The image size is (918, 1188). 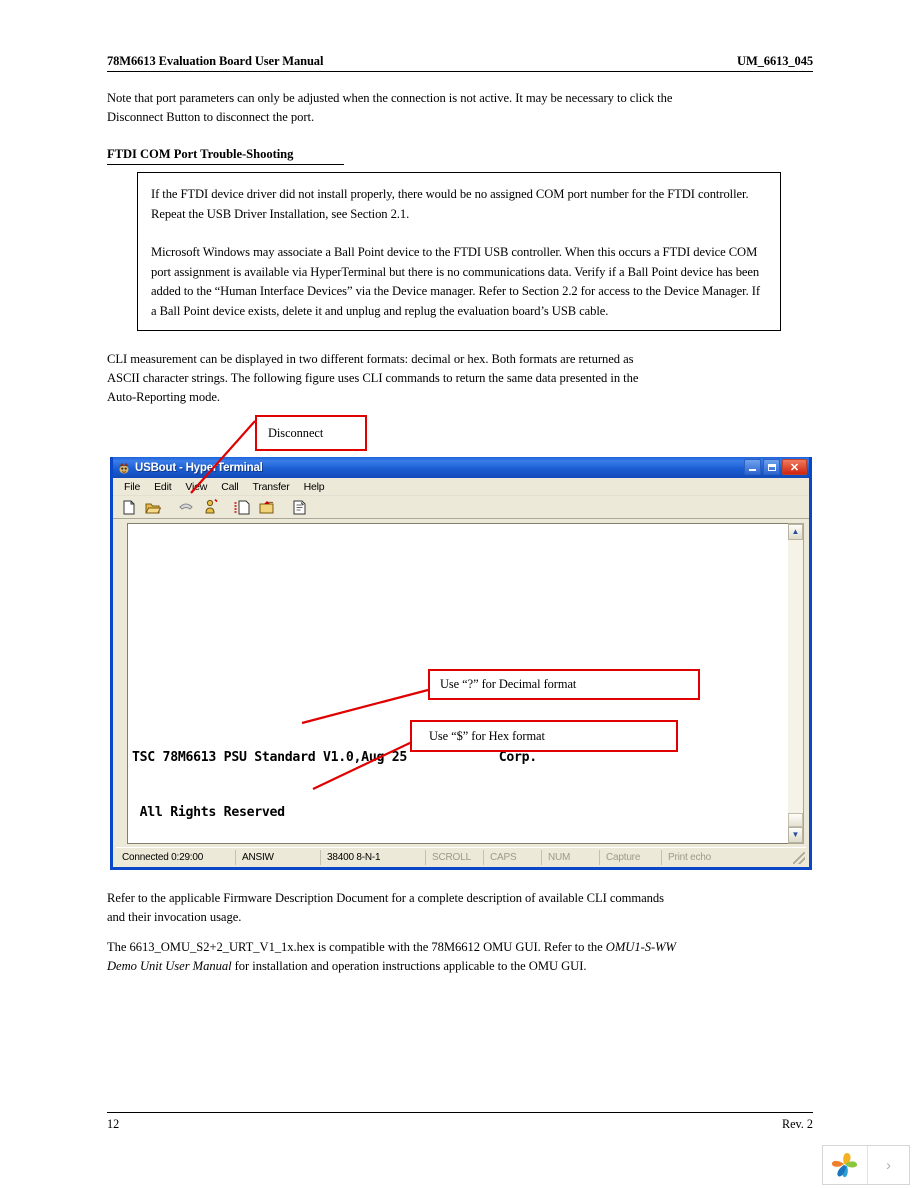 What do you see at coordinates (799, 857) in the screenshot?
I see `resize-grip` at bounding box center [799, 857].